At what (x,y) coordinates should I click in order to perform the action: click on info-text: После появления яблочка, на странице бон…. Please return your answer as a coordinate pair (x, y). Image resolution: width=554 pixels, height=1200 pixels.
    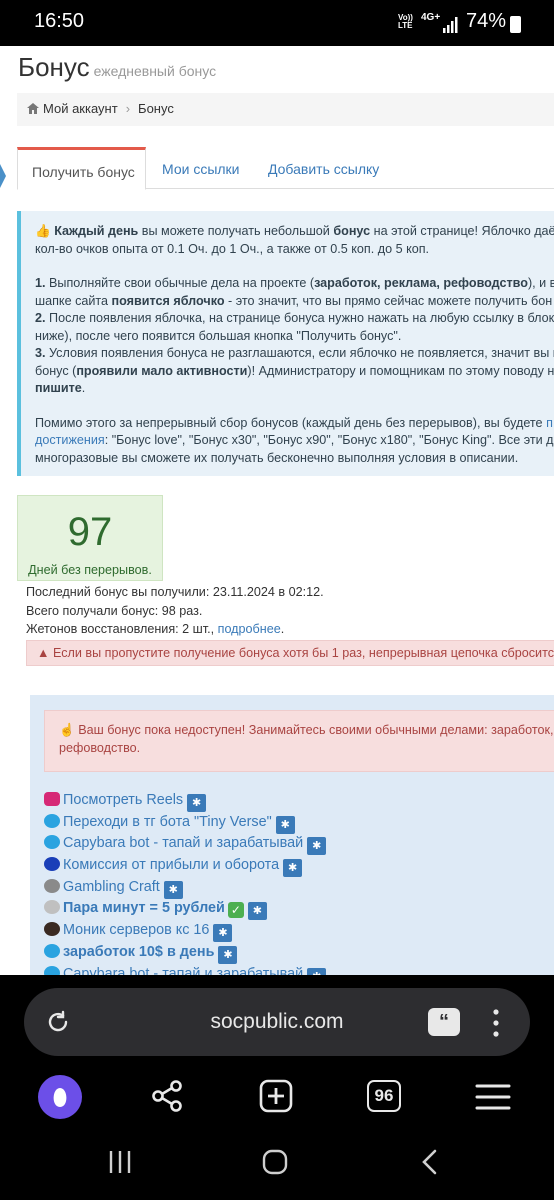
    Looking at the image, I should click on (299, 318).